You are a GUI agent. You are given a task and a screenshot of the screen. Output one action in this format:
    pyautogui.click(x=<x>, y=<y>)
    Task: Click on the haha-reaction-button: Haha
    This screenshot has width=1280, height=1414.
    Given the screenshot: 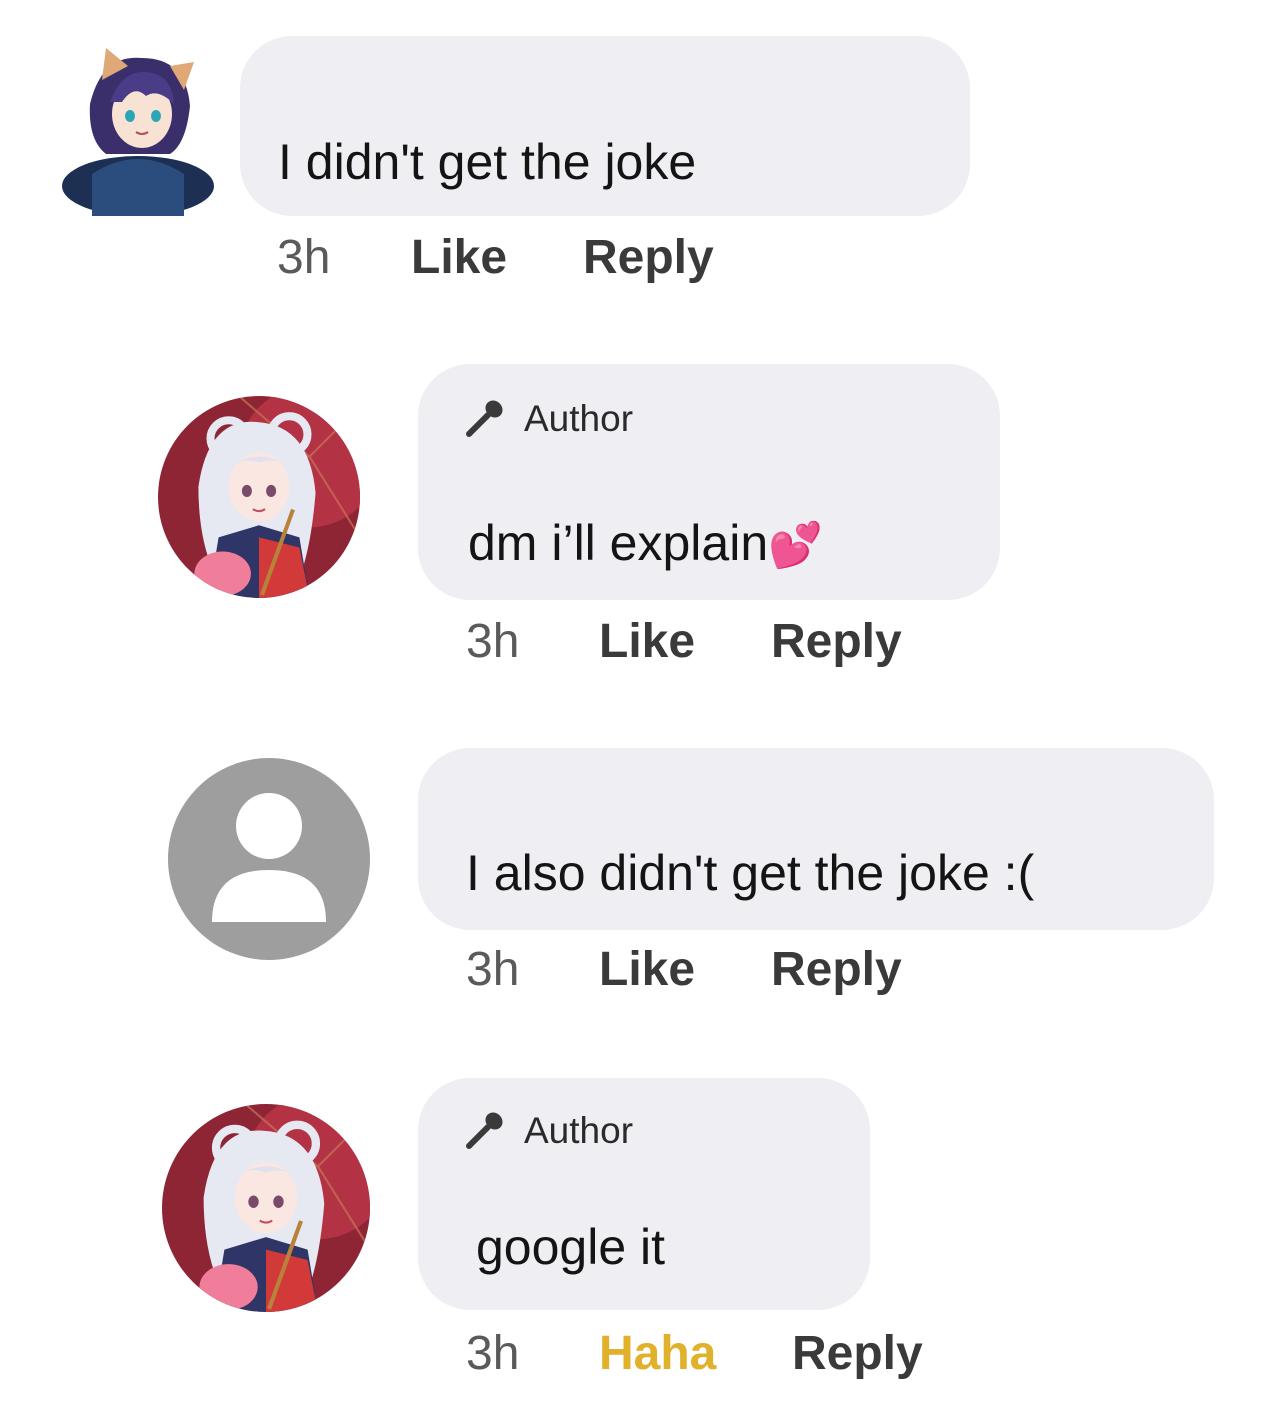 What is the action you would take?
    pyautogui.click(x=695, y=1353)
    